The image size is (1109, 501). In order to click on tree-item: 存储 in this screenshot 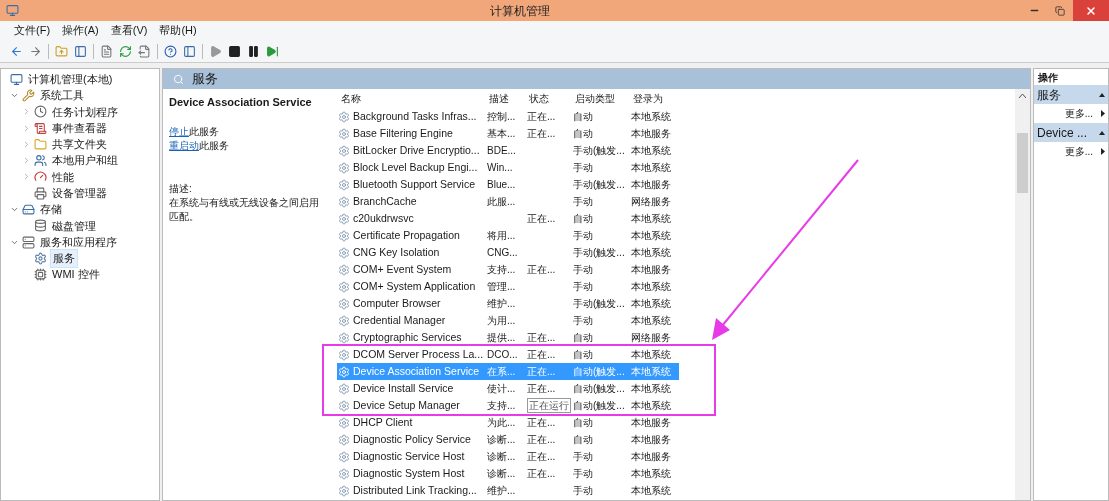, I will do `click(51, 209)`.